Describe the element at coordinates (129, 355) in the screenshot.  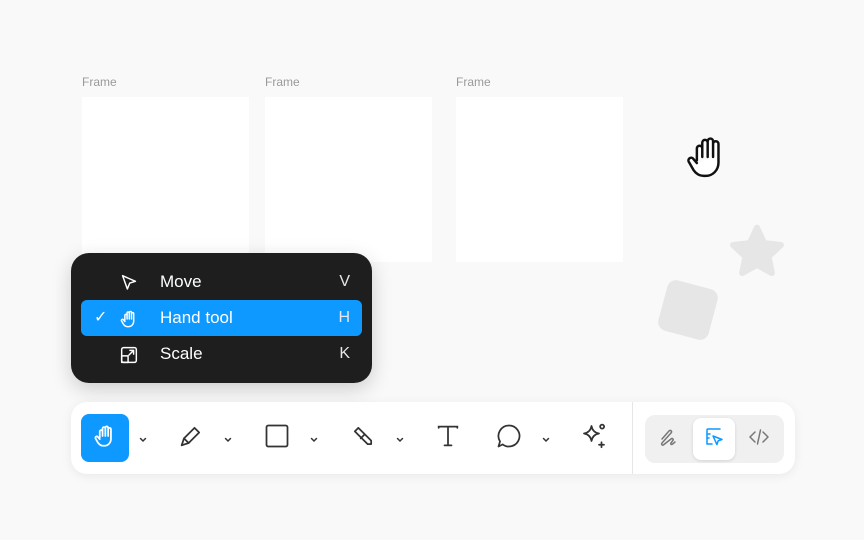
I see `scale-icon` at that location.